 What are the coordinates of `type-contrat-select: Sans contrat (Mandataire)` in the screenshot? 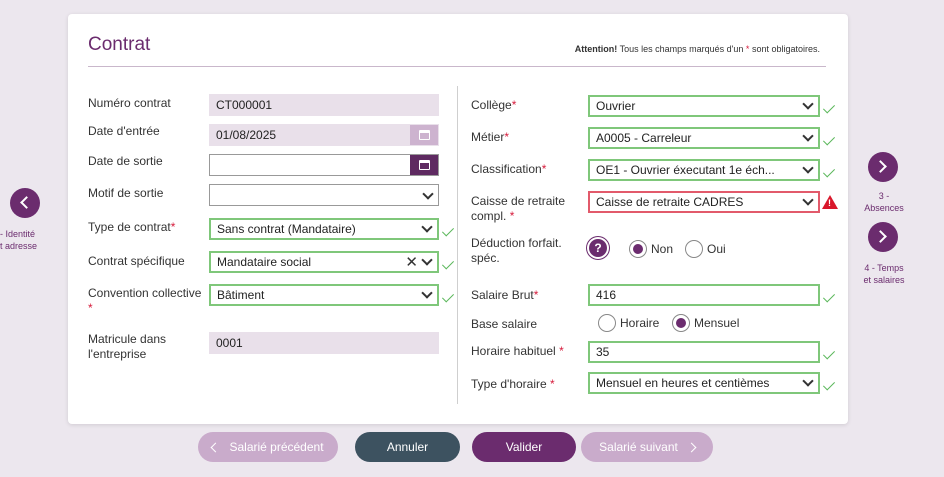 It's located at (324, 229).